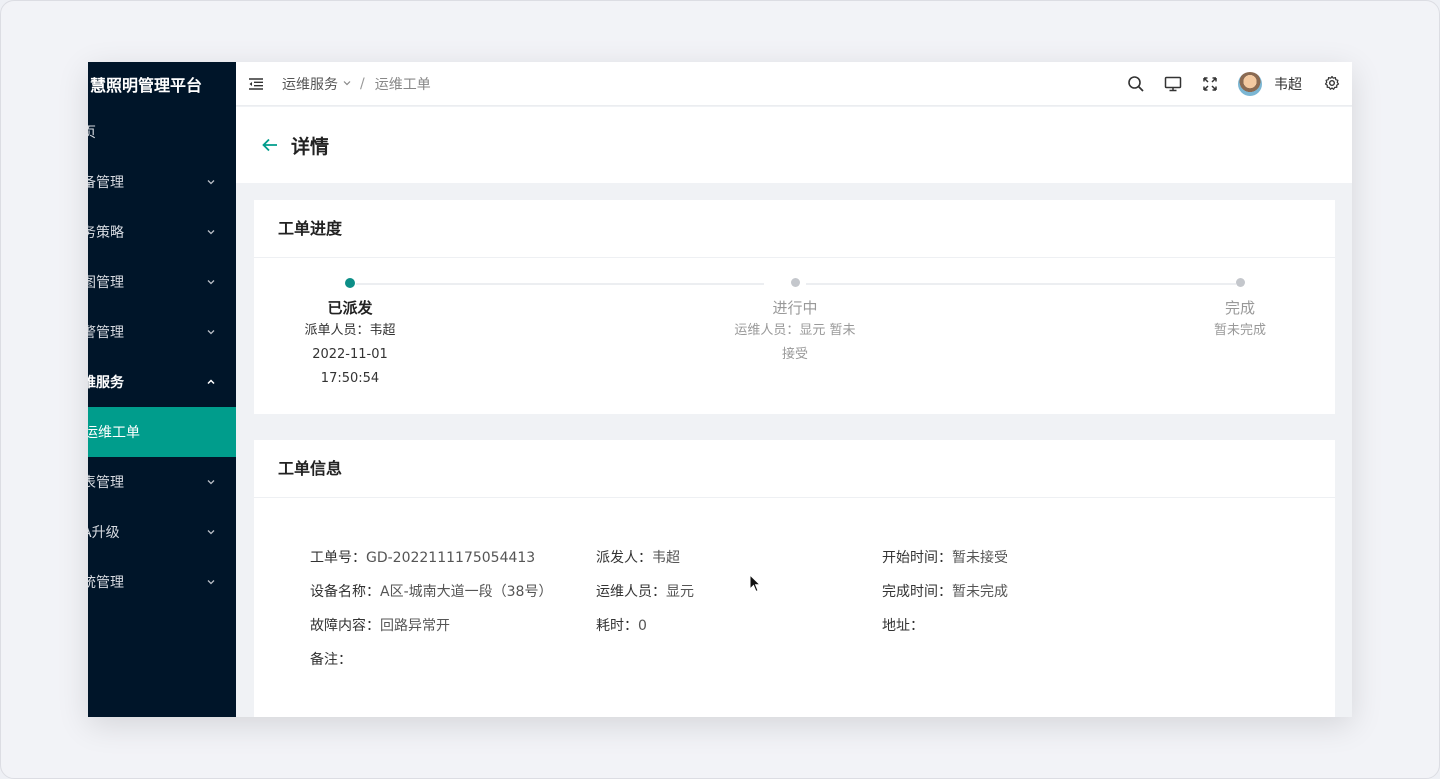 The width and height of the screenshot is (1440, 779). What do you see at coordinates (162, 282) in the screenshot?
I see `sidebar-item-map-management: 图管理` at bounding box center [162, 282].